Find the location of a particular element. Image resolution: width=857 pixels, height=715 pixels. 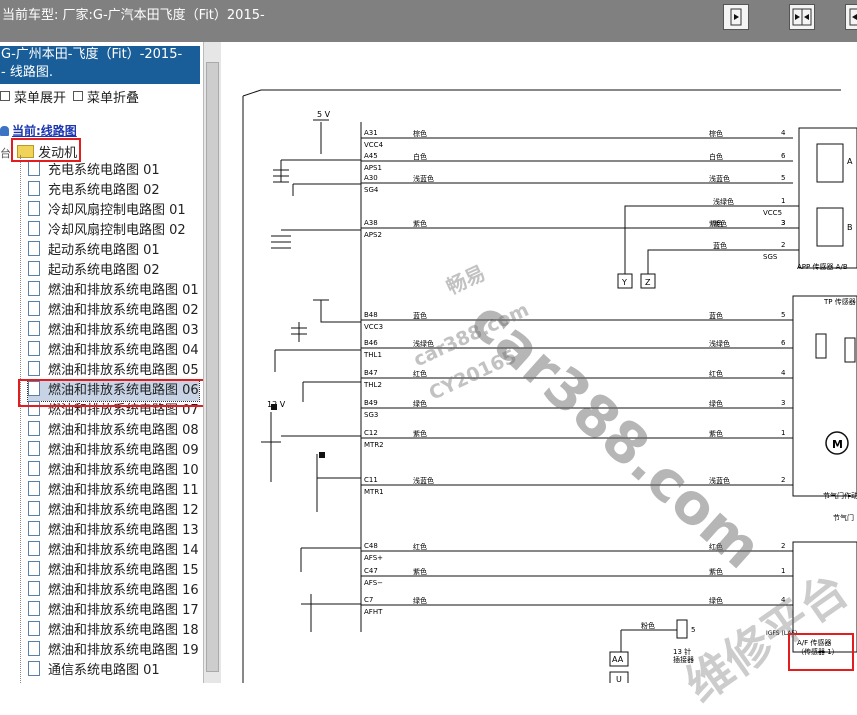

left-panel-scrollbar is located at coordinates (212, 362).